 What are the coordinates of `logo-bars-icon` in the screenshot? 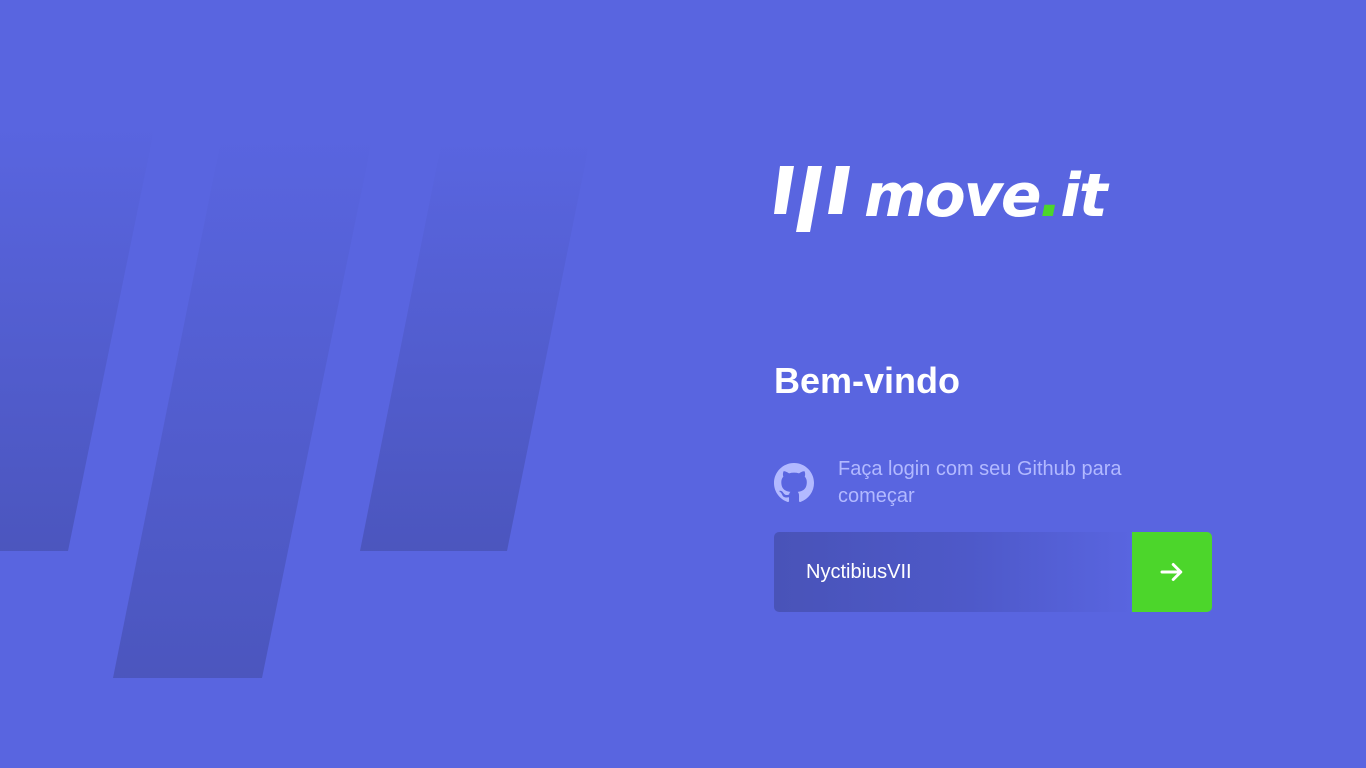 It's located at (812, 199).